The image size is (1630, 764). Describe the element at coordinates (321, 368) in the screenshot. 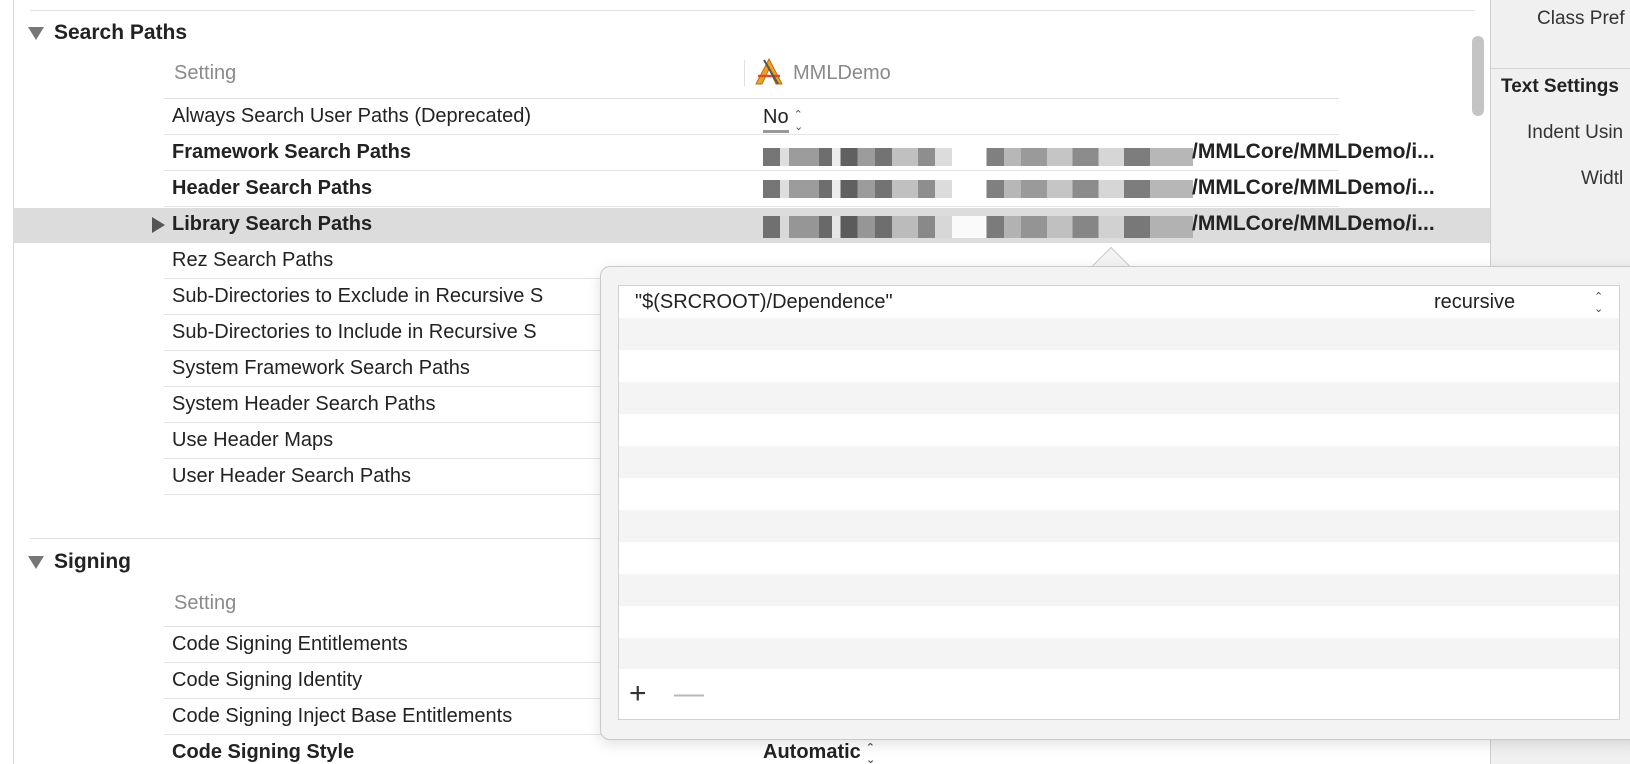

I see `setting-name: System Framework Search Paths` at that location.